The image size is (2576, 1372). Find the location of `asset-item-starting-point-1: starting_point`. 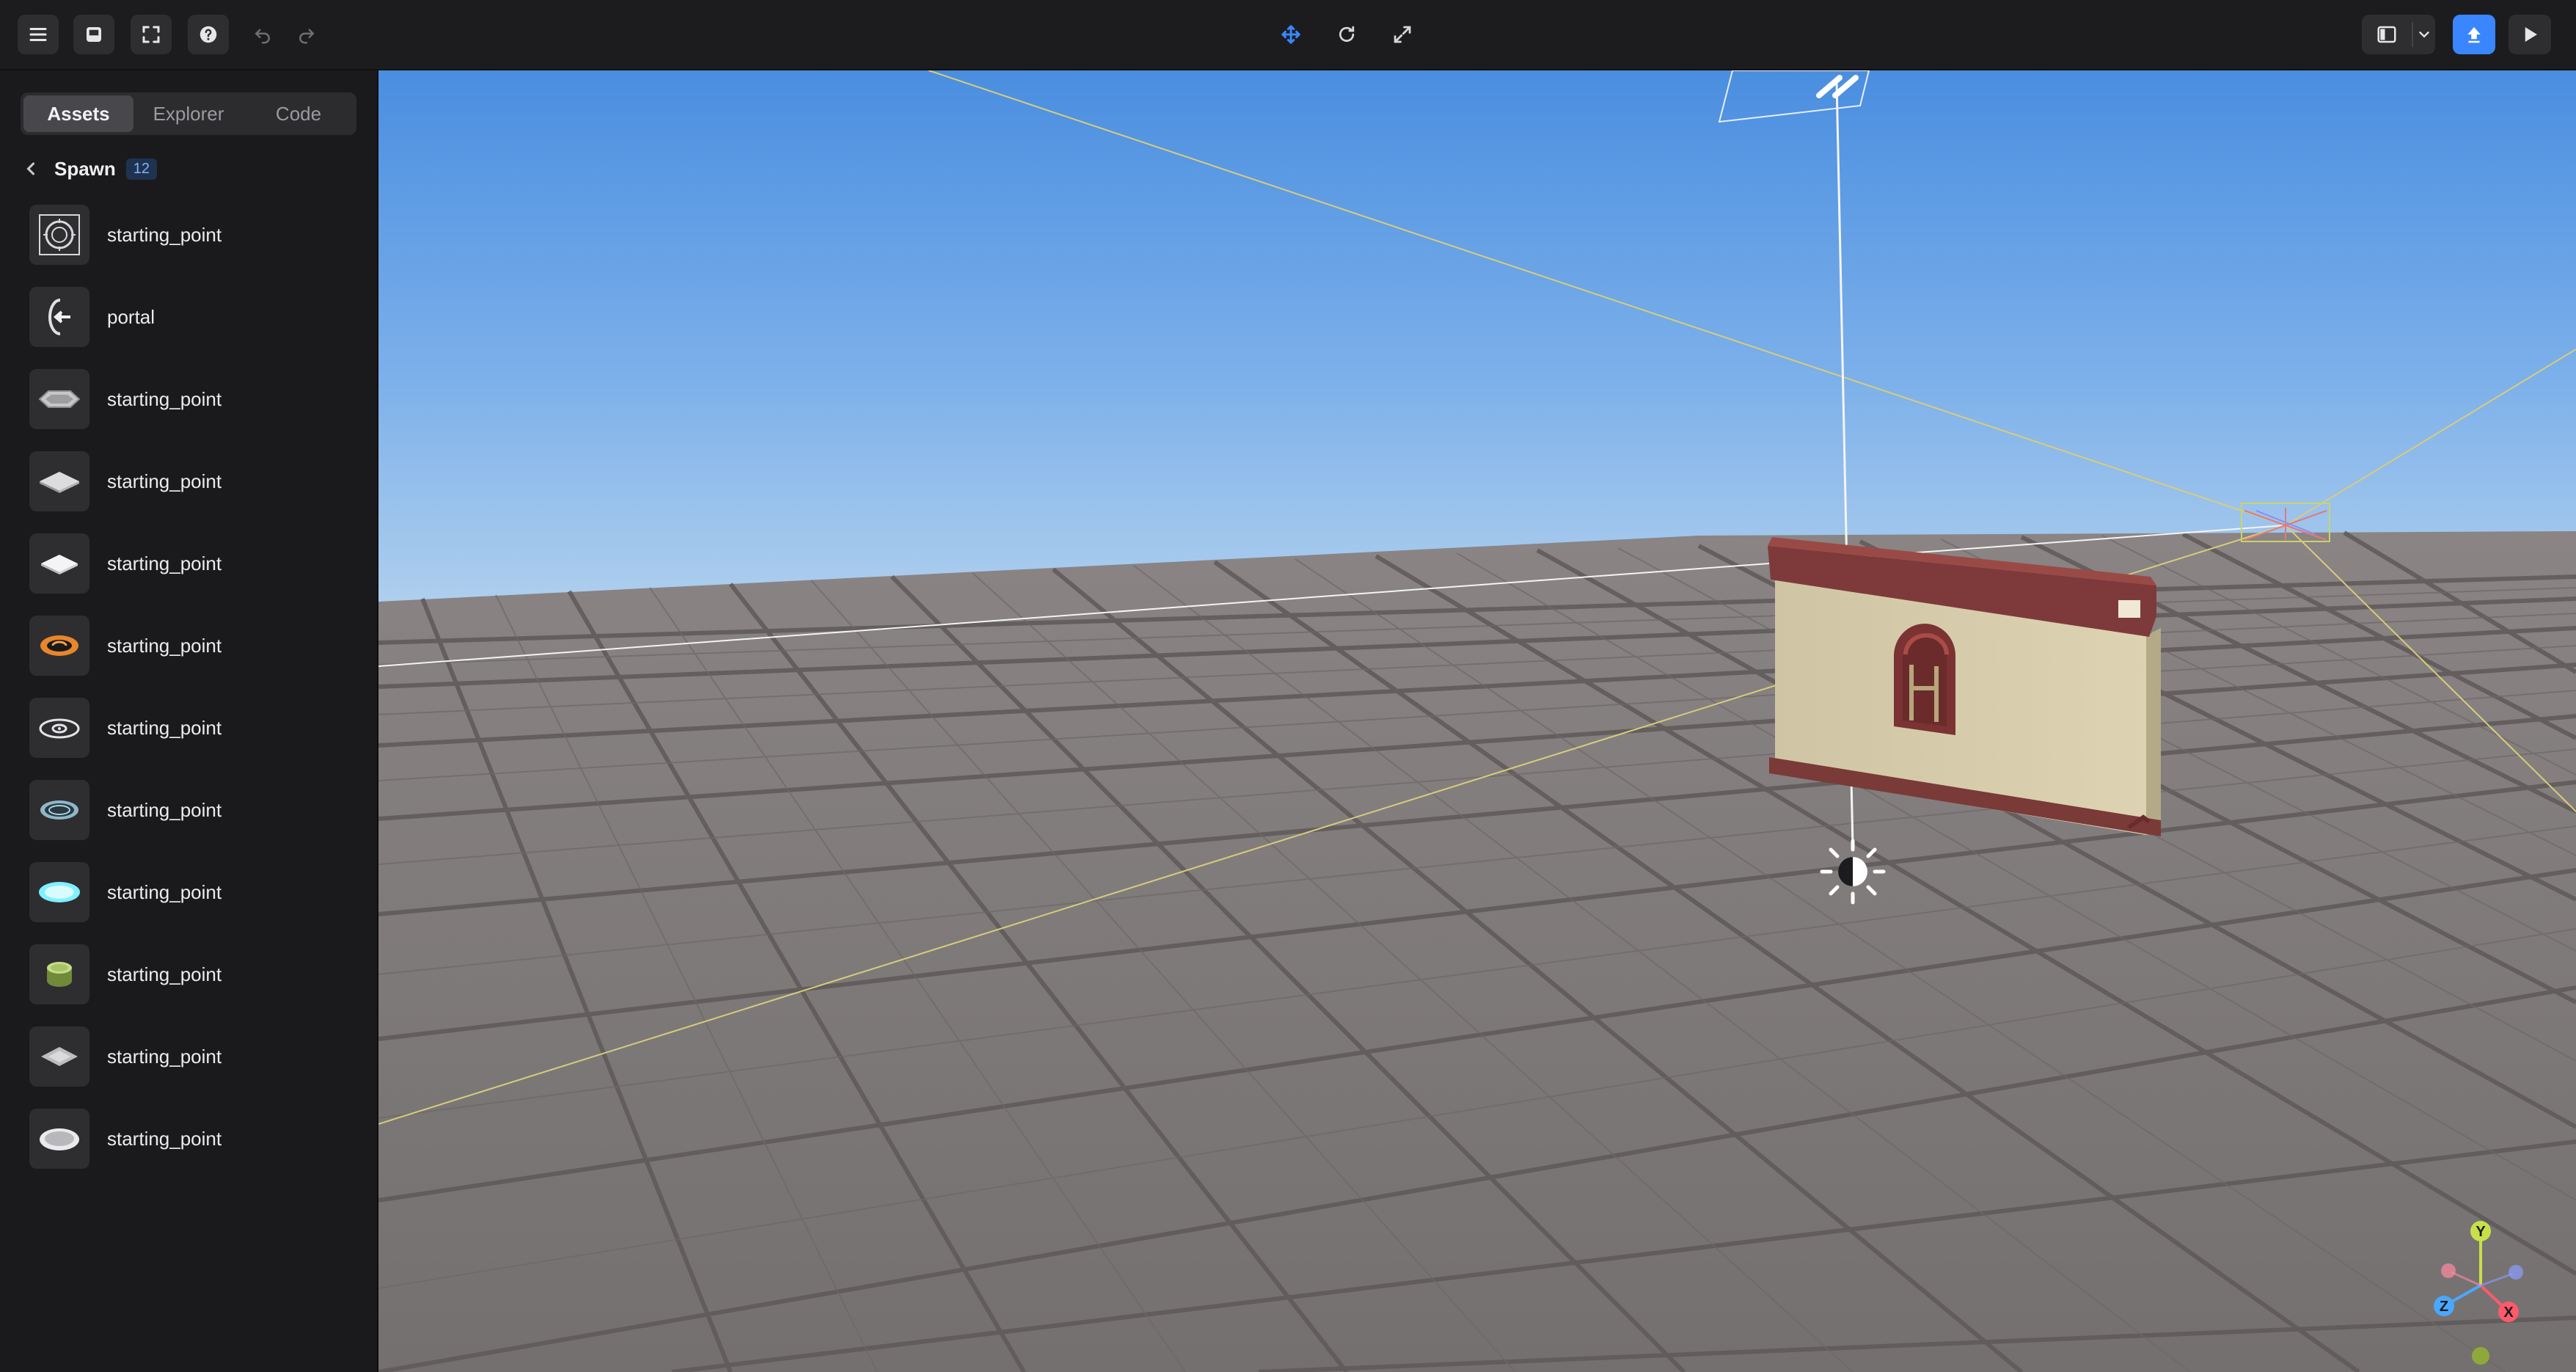

asset-item-starting-point-1: starting_point is located at coordinates (198, 234).